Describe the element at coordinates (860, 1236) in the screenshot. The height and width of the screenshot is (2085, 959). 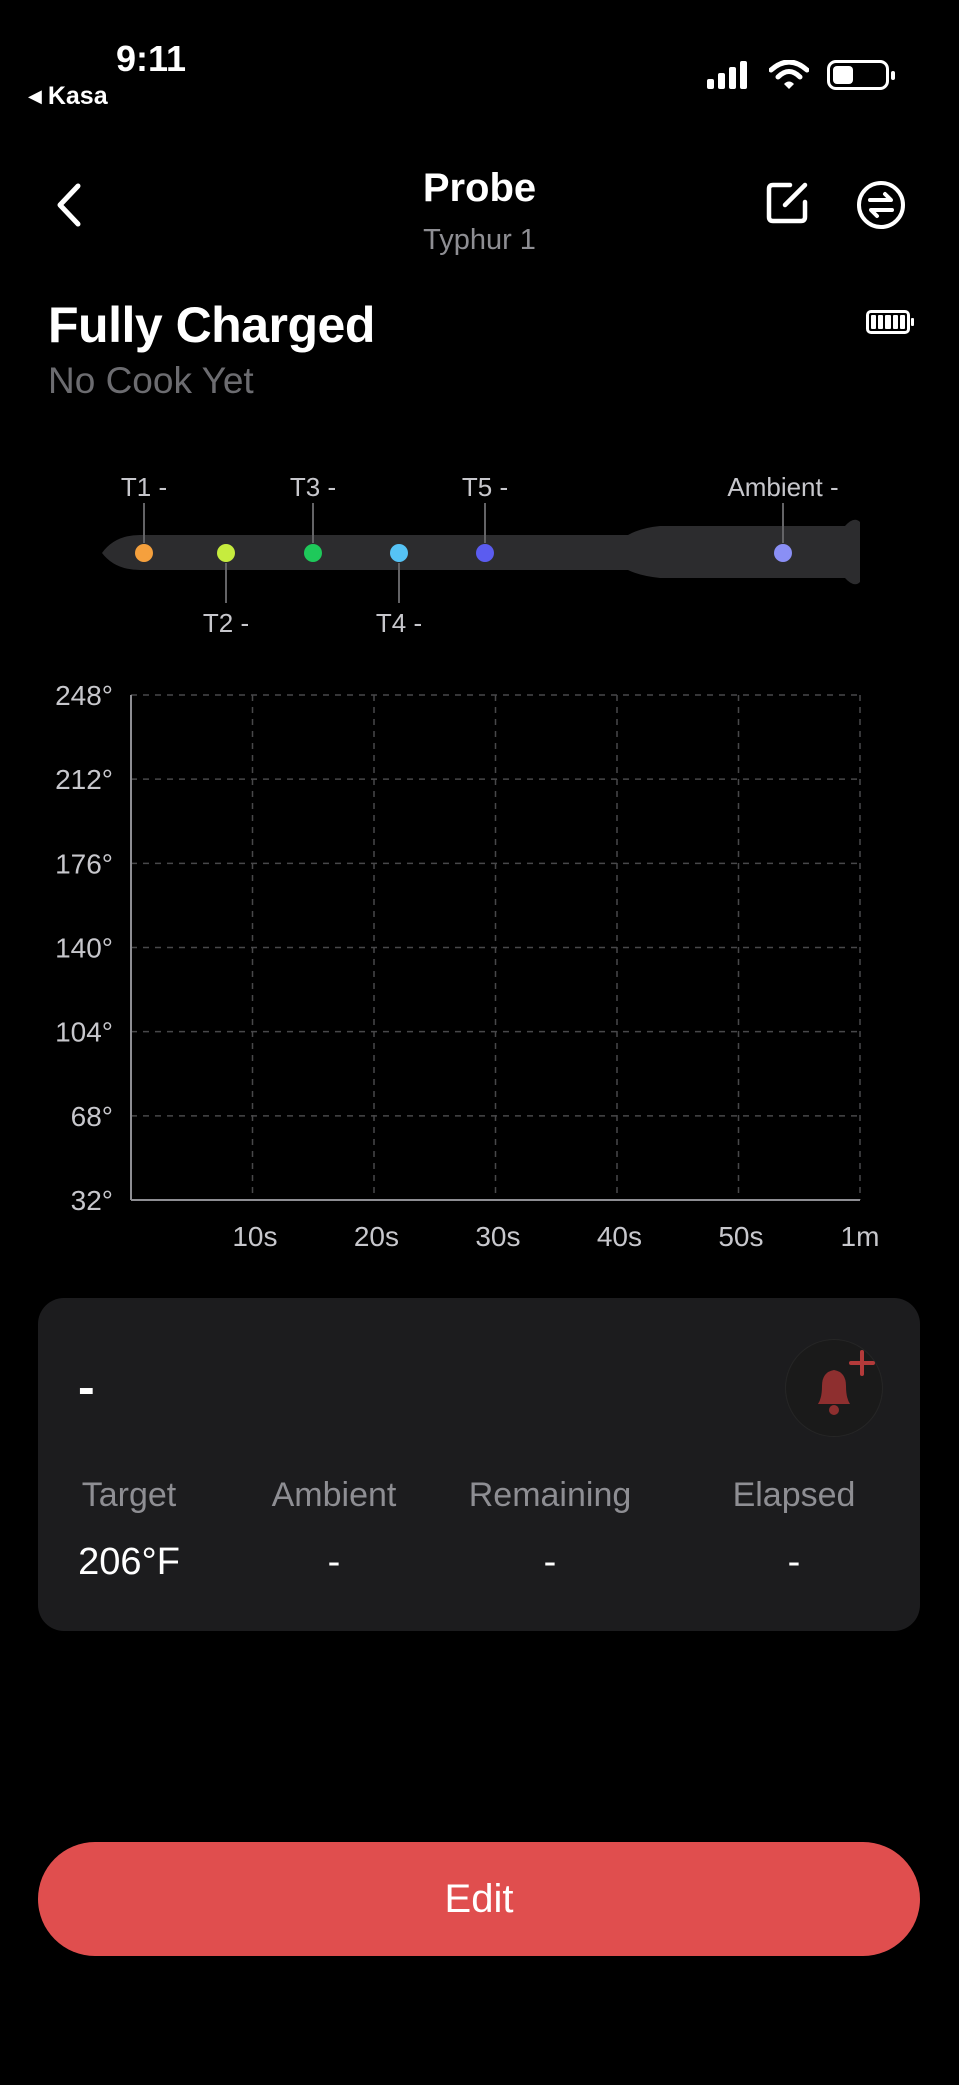
I see `x-tick-label: 1m` at that location.